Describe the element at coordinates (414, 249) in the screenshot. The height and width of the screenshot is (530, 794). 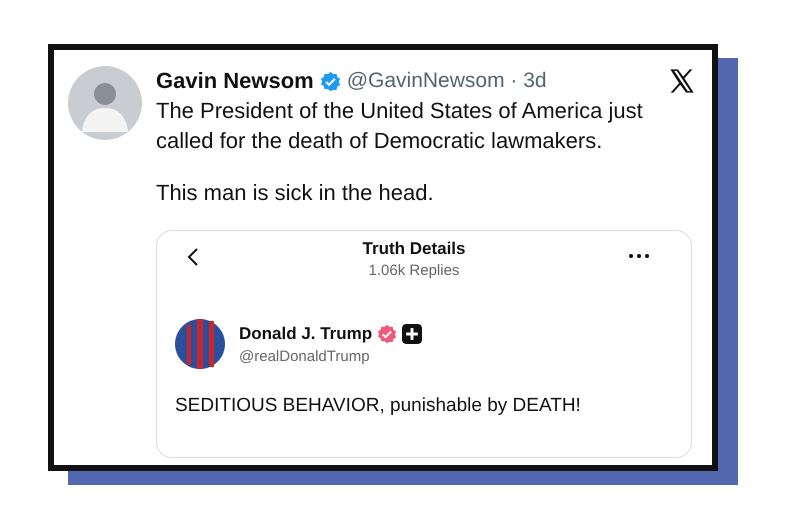
I see `screen-title: Truth Details` at that location.